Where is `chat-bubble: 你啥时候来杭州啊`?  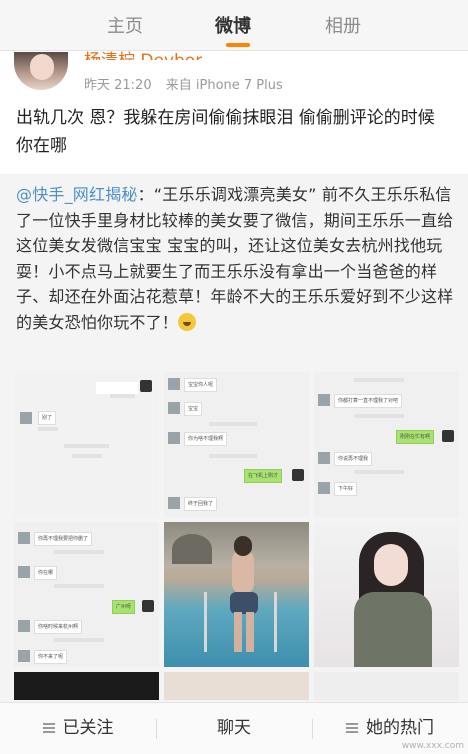 chat-bubble: 你啥时候来杭州啊 is located at coordinates (58, 627).